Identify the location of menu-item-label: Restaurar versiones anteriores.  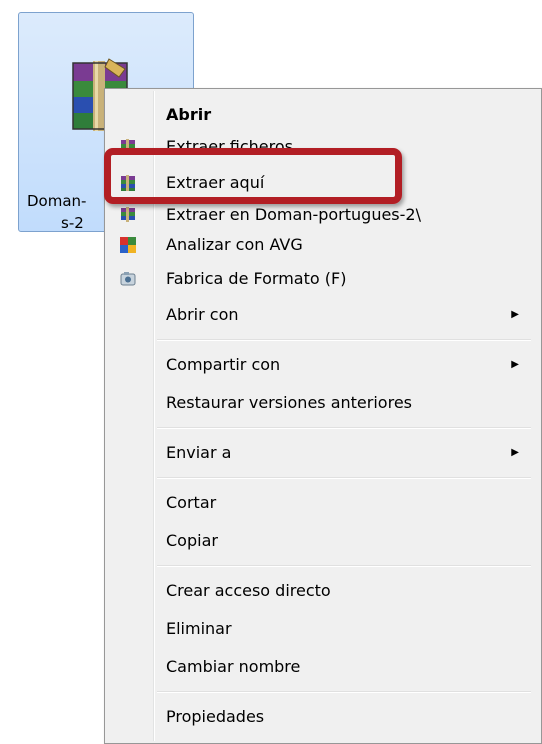
(289, 402).